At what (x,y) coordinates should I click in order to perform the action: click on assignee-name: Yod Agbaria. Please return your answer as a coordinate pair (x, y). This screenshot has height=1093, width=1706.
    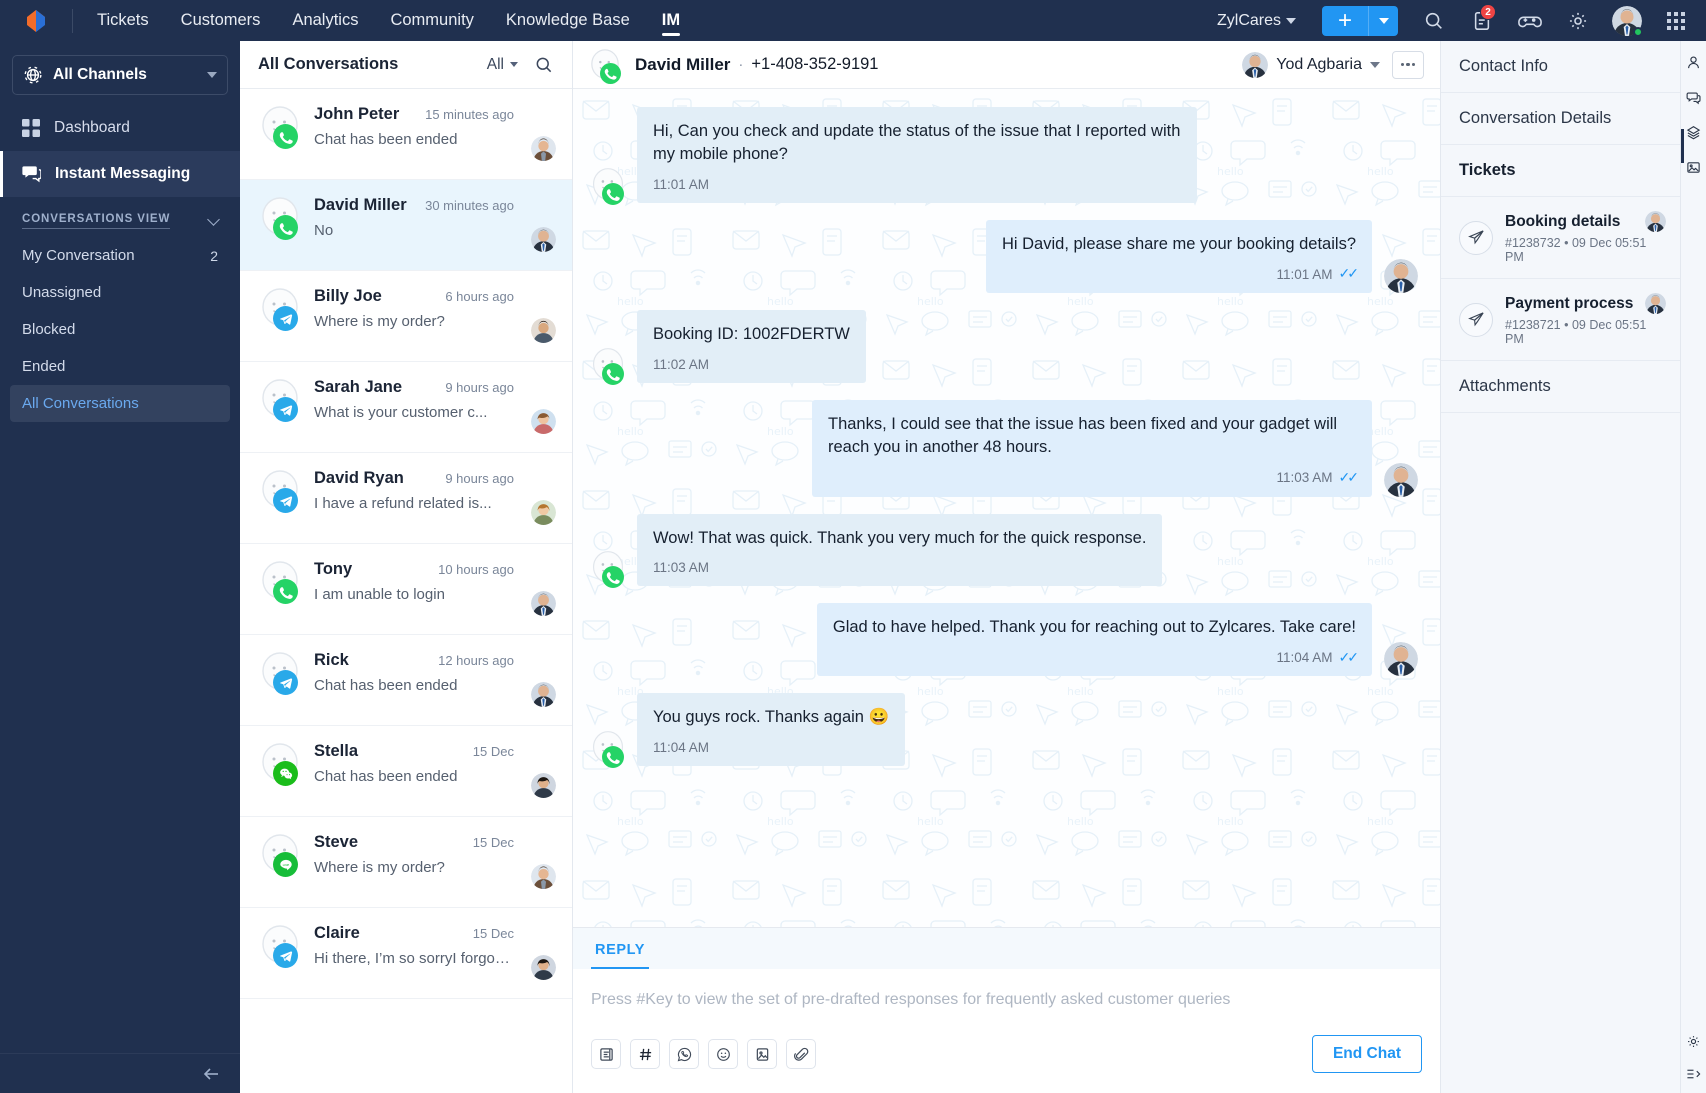
    Looking at the image, I should click on (1319, 64).